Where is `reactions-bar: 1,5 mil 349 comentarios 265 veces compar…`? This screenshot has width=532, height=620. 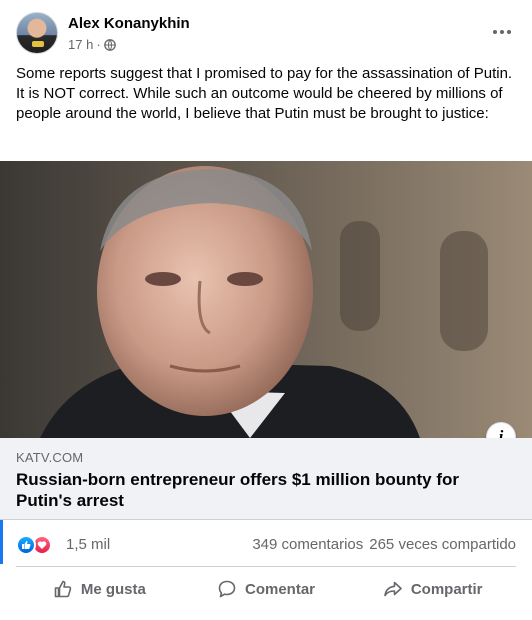 reactions-bar: 1,5 mil 349 comentarios 265 veces compar… is located at coordinates (266, 544).